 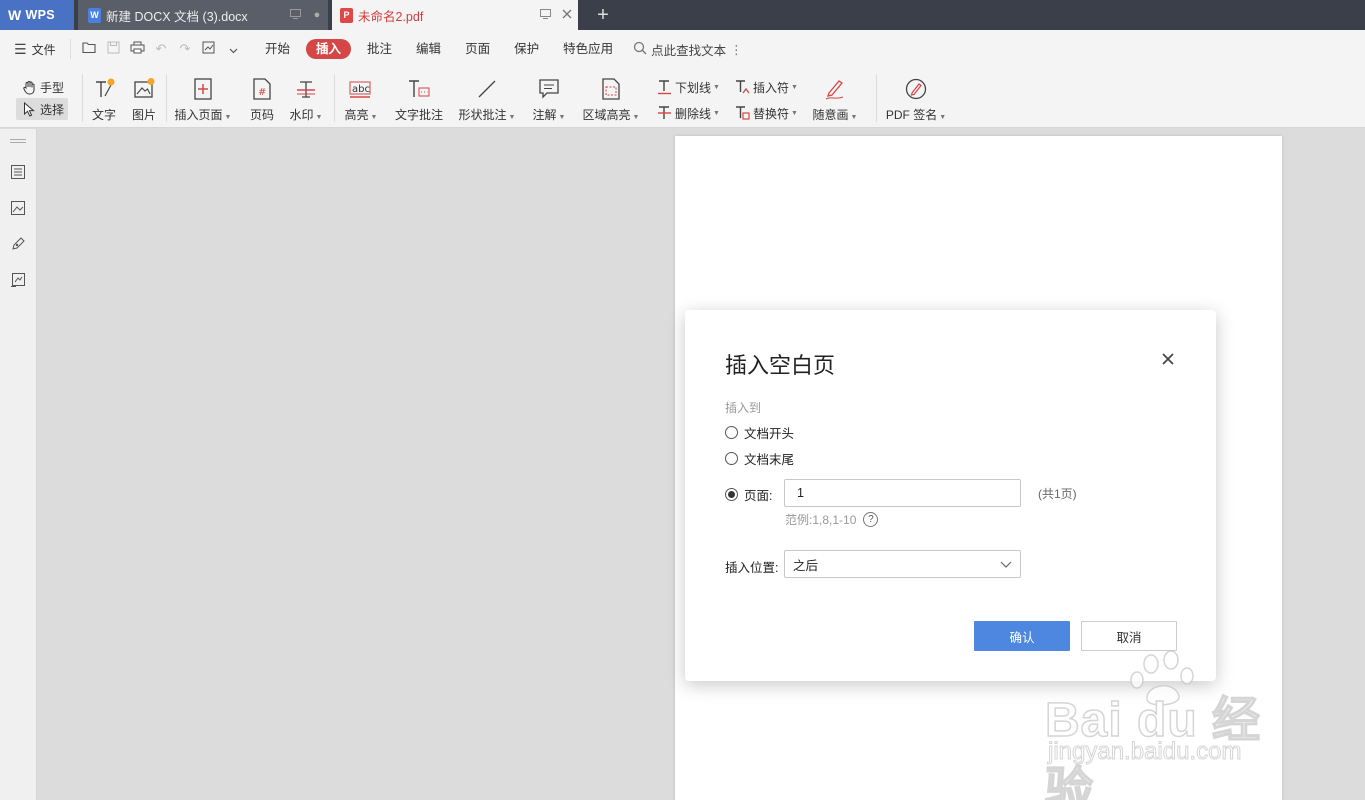 I want to click on close-tab-icon, so click(x=567, y=15).